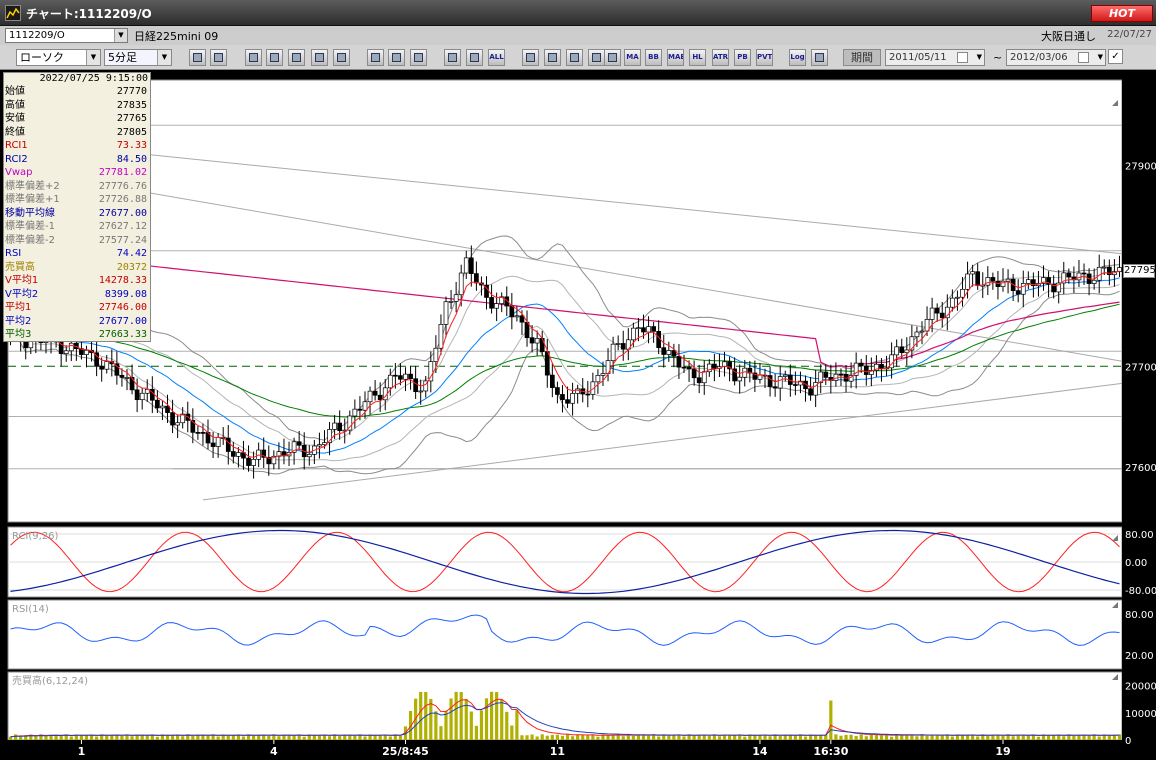 This screenshot has width=1156, height=760. What do you see at coordinates (375, 57) in the screenshot?
I see `pen-icon` at bounding box center [375, 57].